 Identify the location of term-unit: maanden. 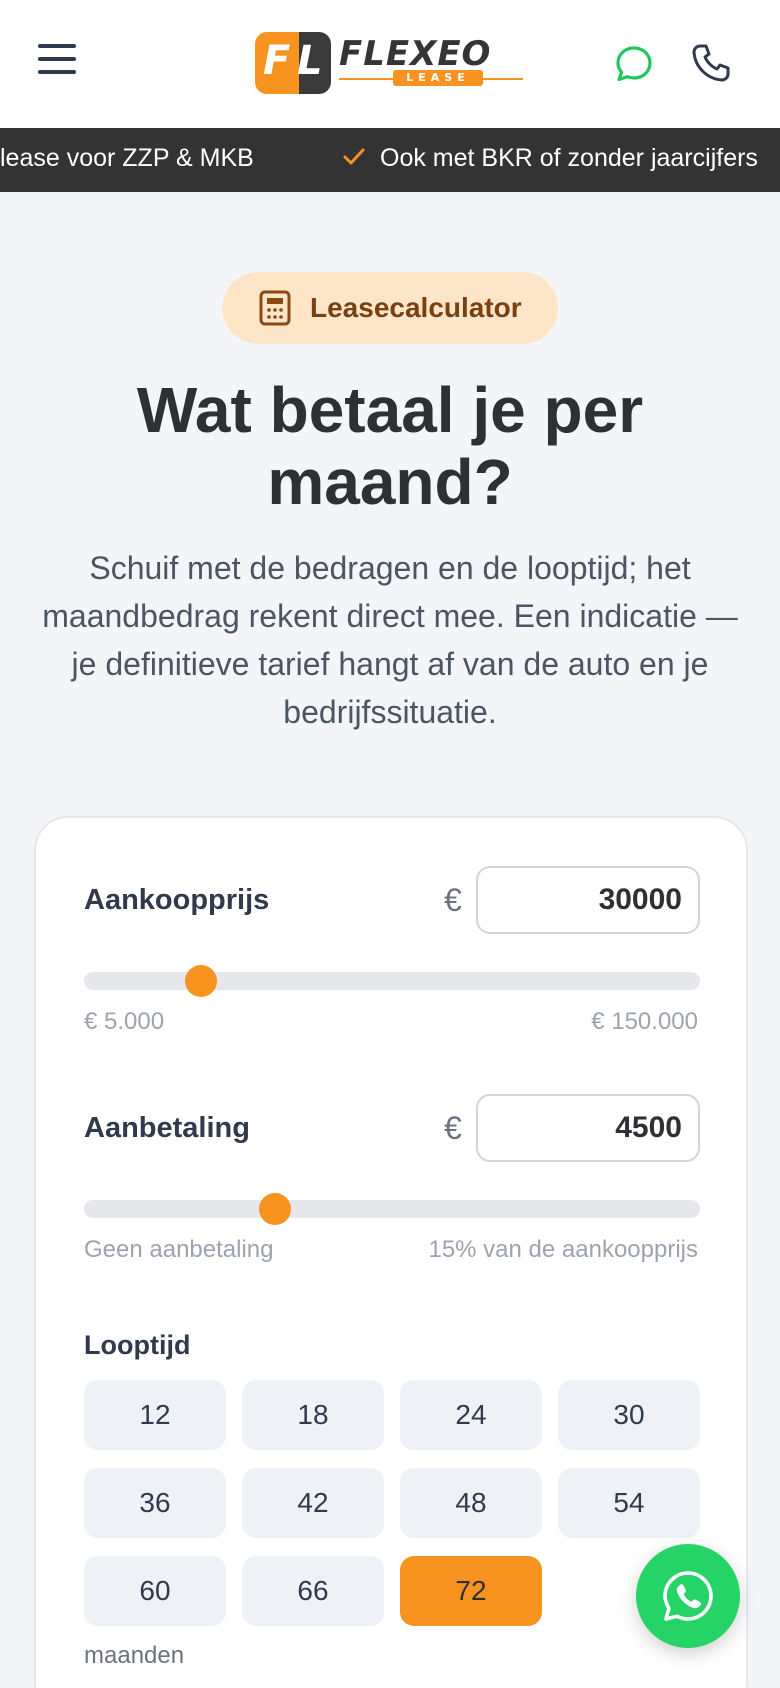
(134, 1655).